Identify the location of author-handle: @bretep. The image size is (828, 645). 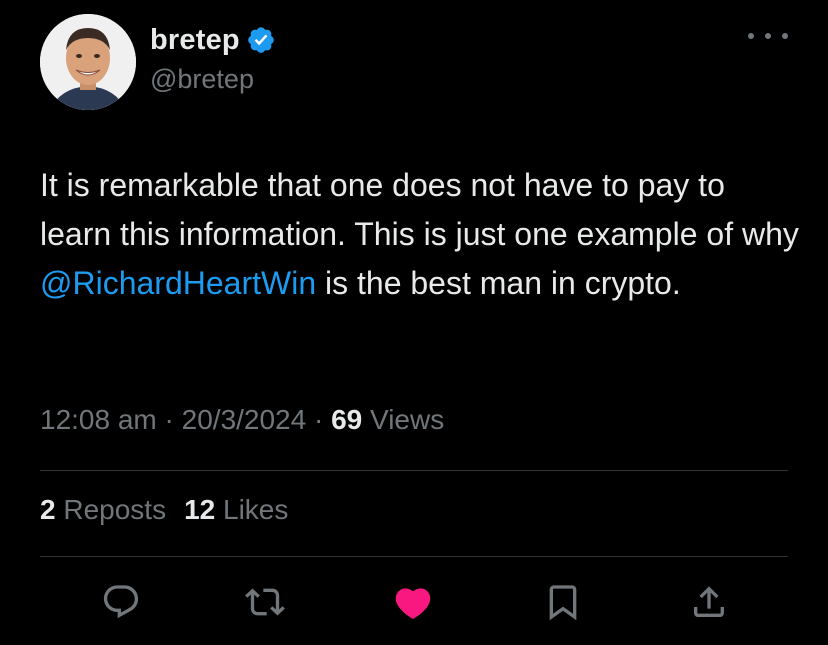
(202, 79).